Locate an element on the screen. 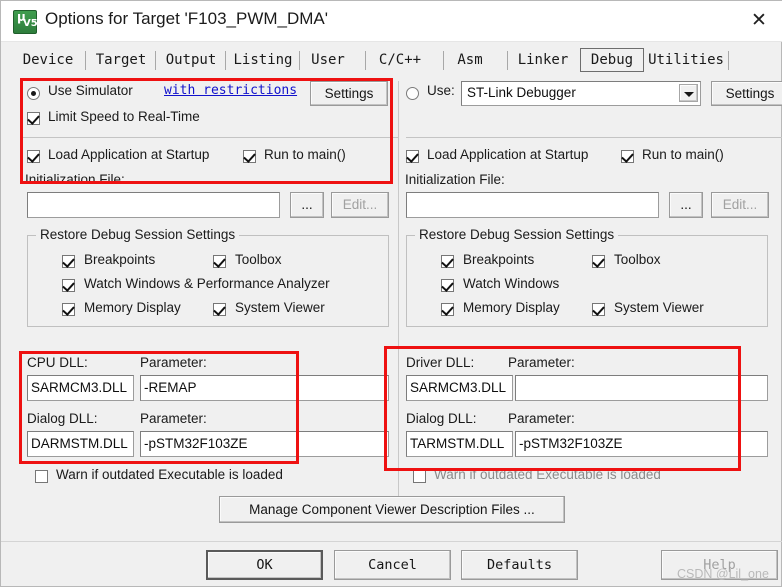 Image resolution: width=782 pixels, height=587 pixels. simulator-settings-button: Settings is located at coordinates (349, 93).